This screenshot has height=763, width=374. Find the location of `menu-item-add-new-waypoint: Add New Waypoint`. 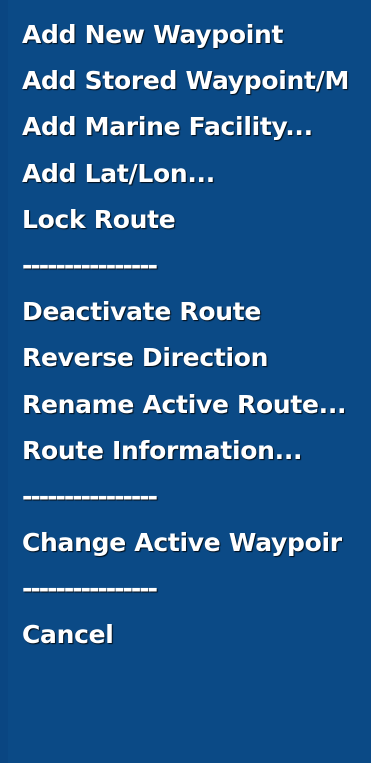

menu-item-add-new-waypoint: Add New Waypoint is located at coordinates (198, 39).